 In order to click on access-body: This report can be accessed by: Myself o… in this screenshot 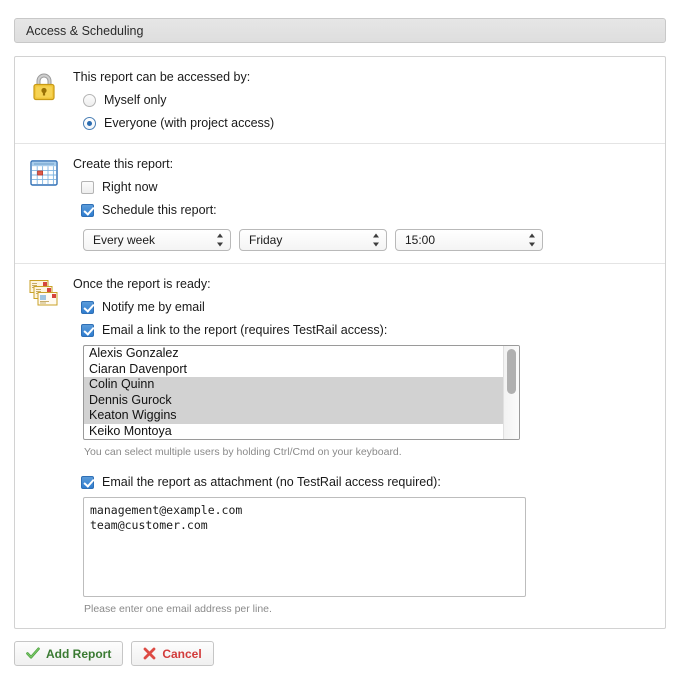, I will do `click(369, 100)`.